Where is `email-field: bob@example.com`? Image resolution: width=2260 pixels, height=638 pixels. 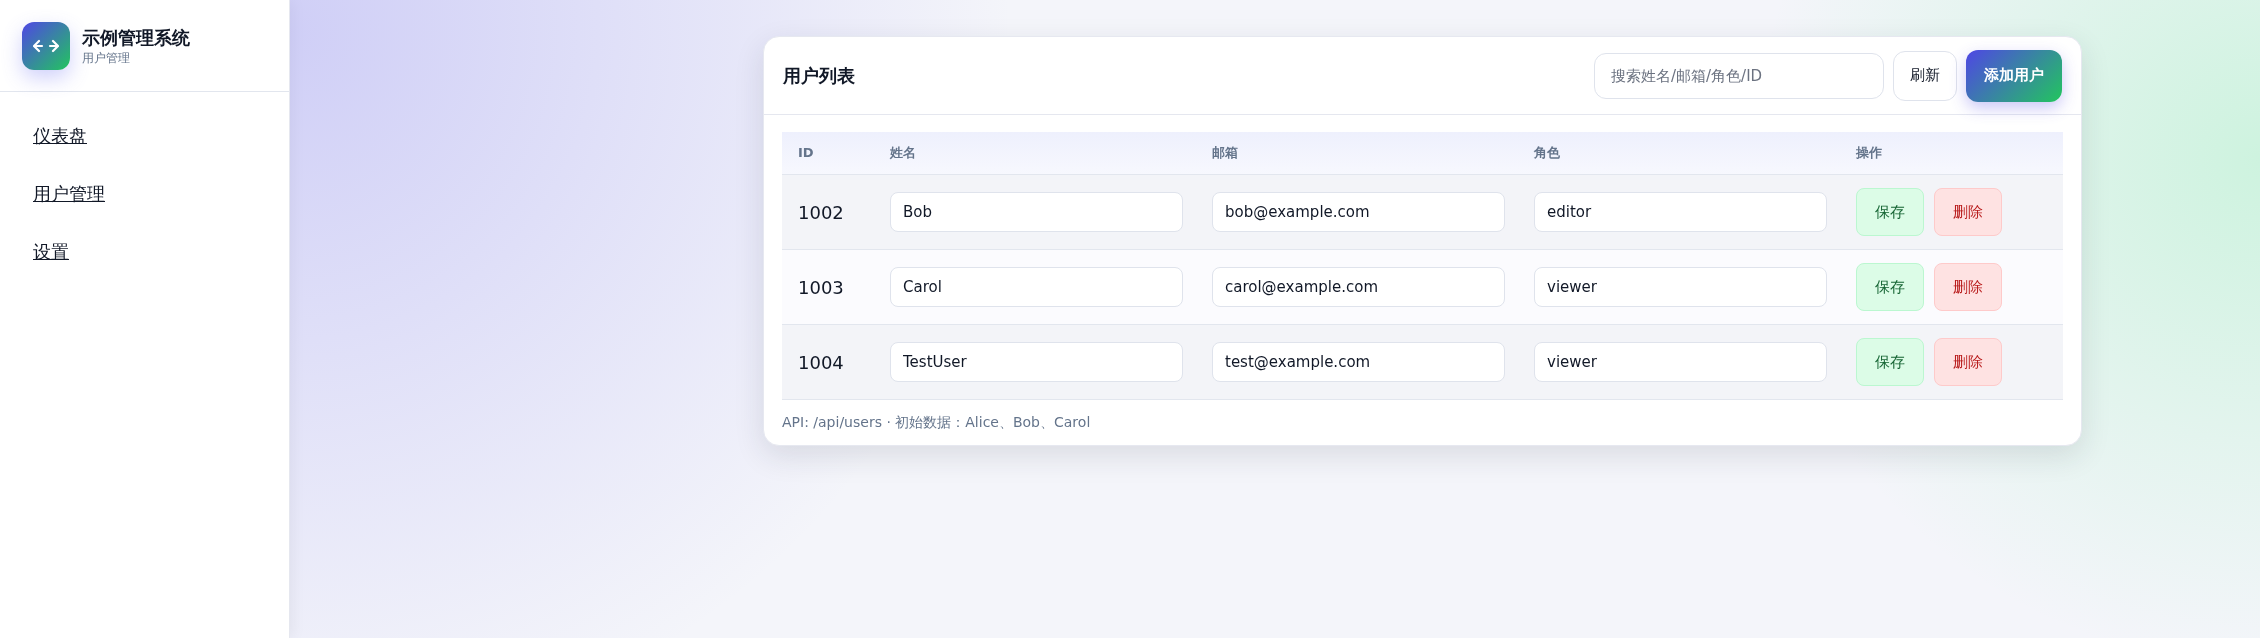
email-field: bob@example.com is located at coordinates (1358, 212).